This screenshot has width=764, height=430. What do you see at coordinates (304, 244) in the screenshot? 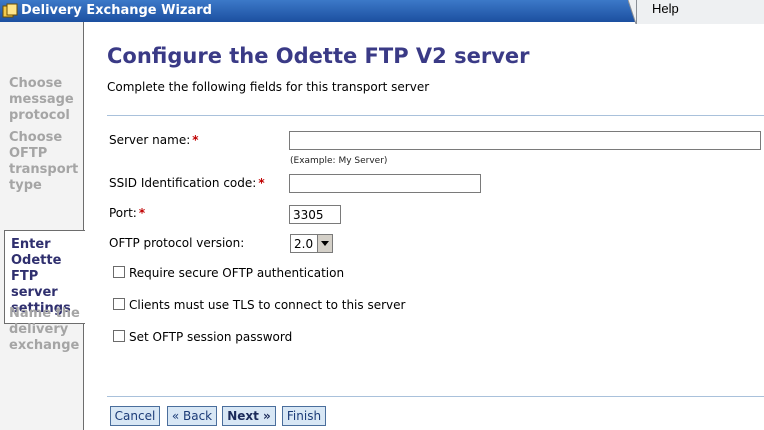
I see `oftp-version-value: 2.0` at bounding box center [304, 244].